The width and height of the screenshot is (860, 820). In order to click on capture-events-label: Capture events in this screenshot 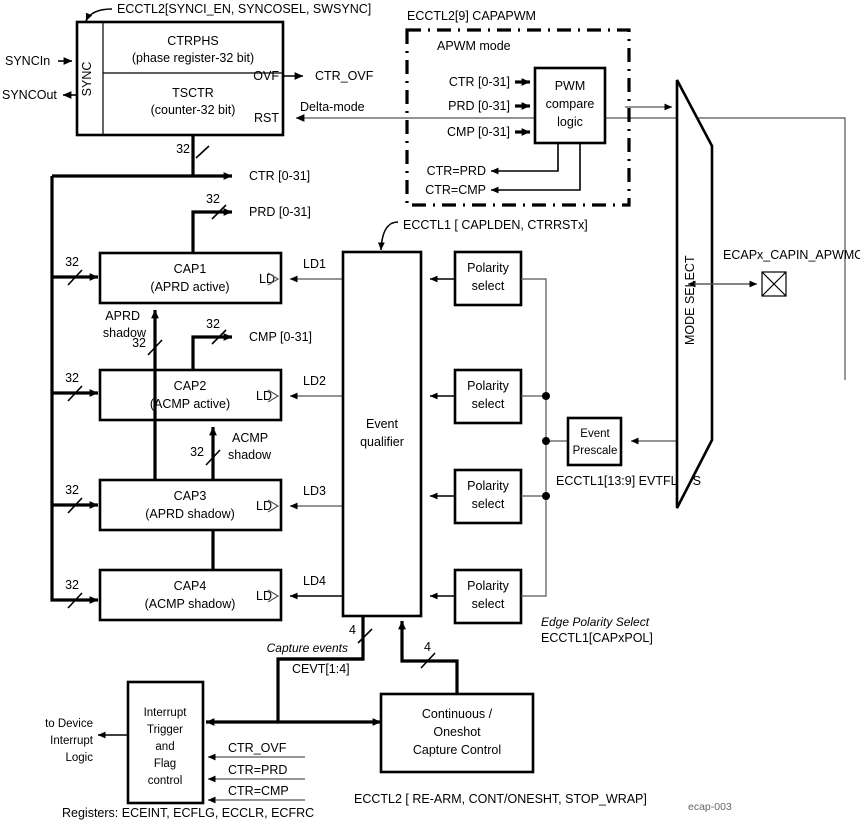, I will do `click(307, 648)`.